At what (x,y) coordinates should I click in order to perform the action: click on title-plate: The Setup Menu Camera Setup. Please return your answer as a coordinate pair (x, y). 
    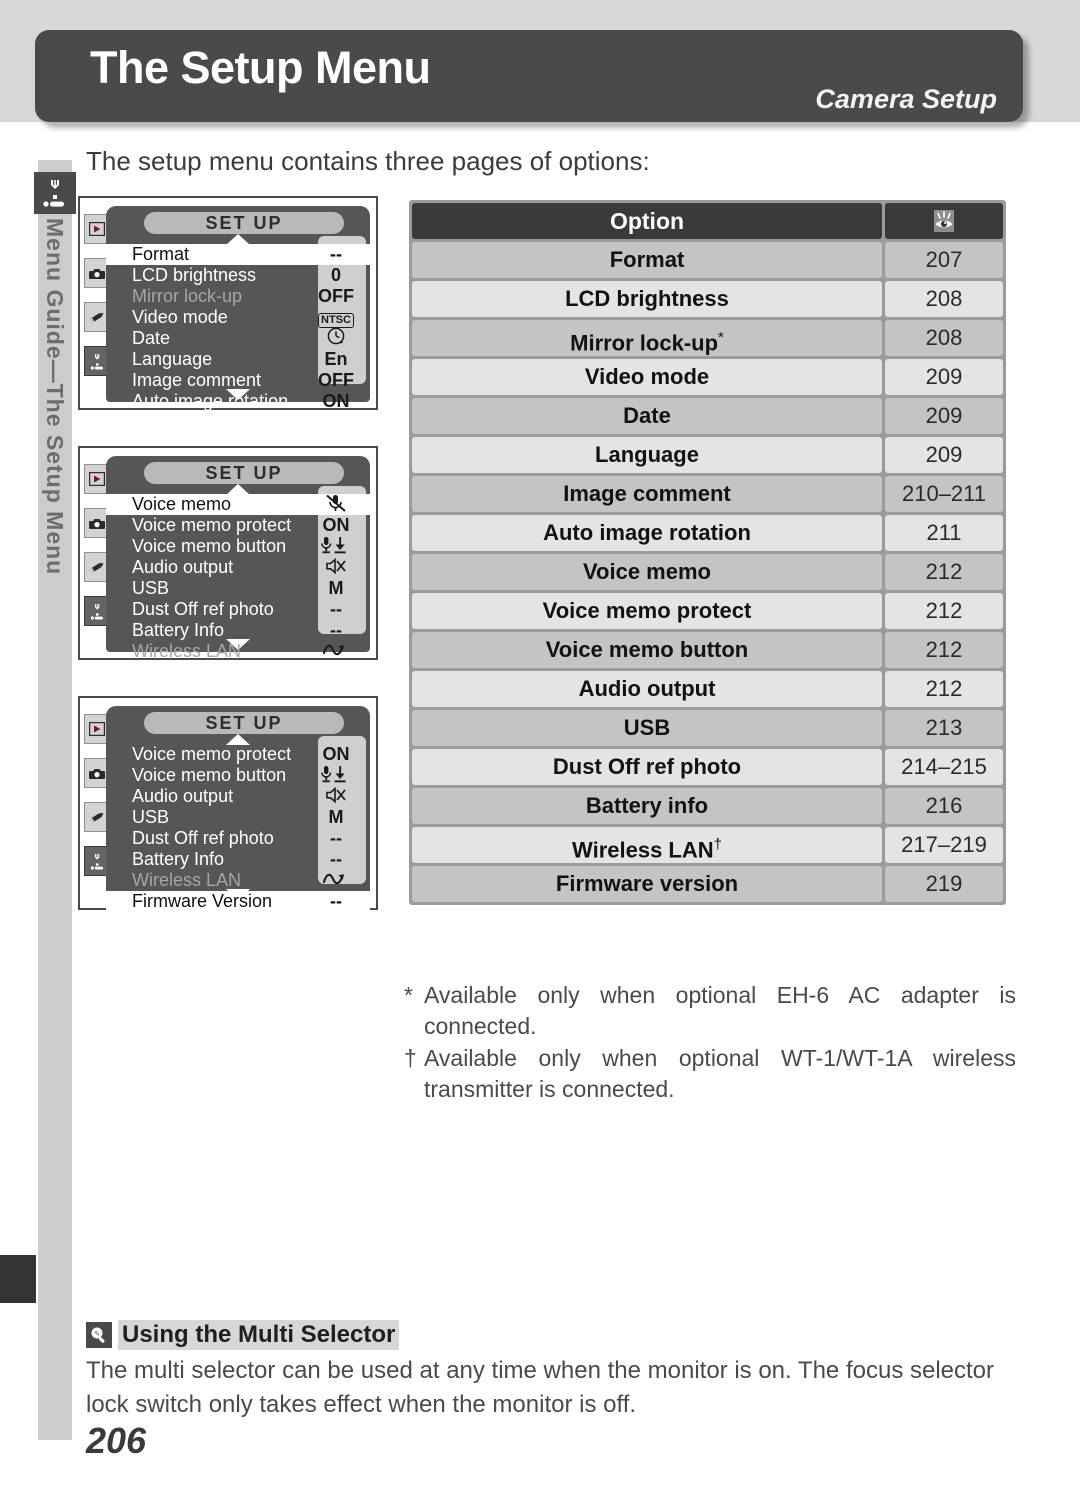
    Looking at the image, I should click on (529, 76).